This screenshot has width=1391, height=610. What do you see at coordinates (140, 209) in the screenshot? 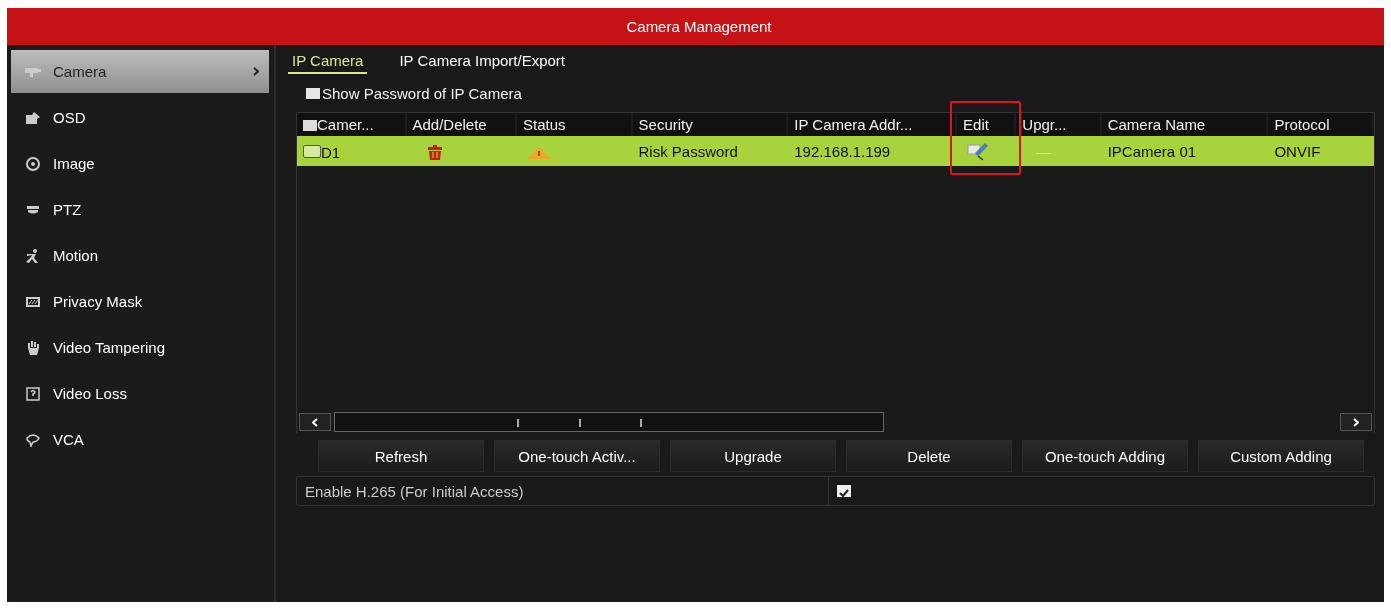
I see `sidebar-item: PTZ` at bounding box center [140, 209].